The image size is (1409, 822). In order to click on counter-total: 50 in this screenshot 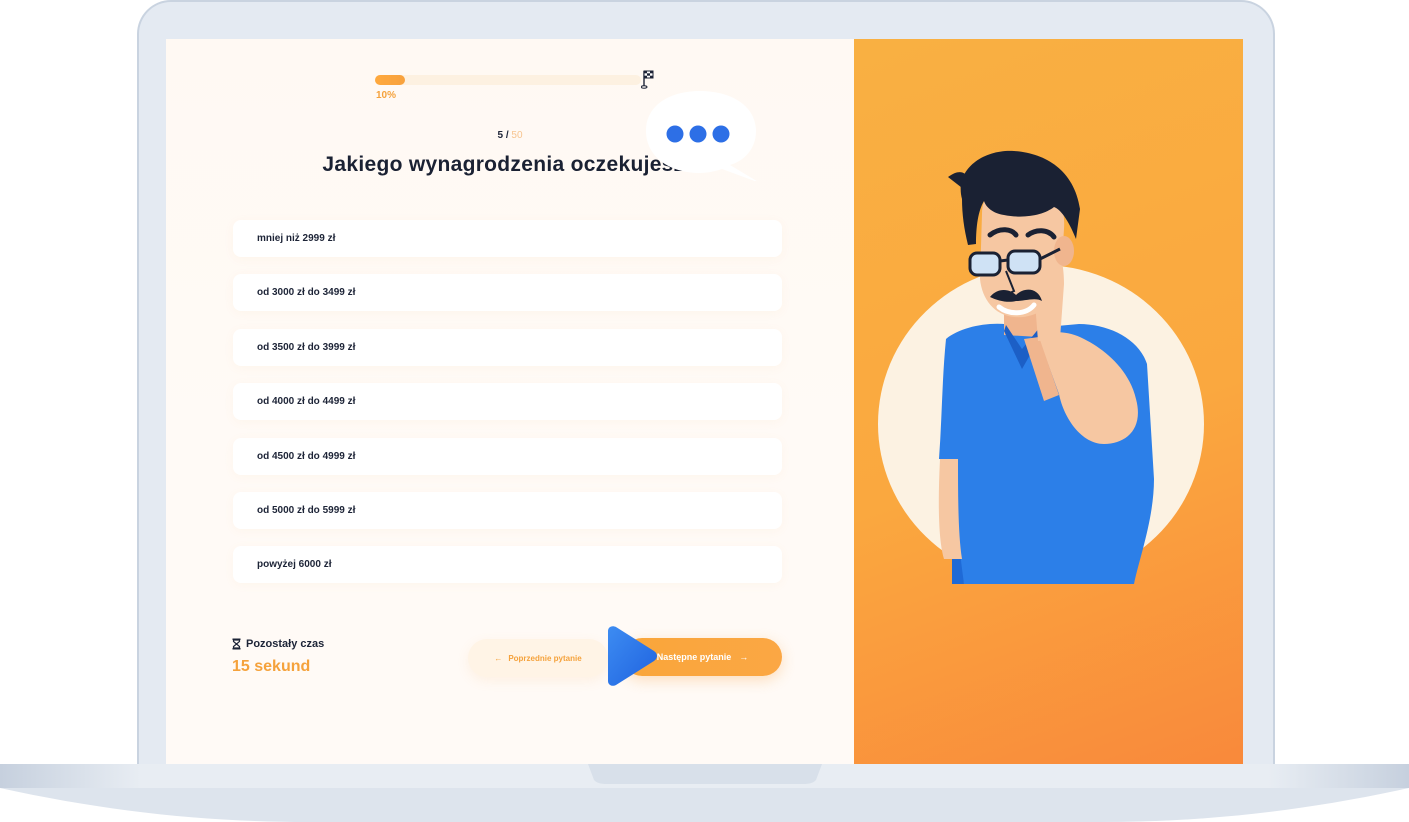, I will do `click(517, 135)`.